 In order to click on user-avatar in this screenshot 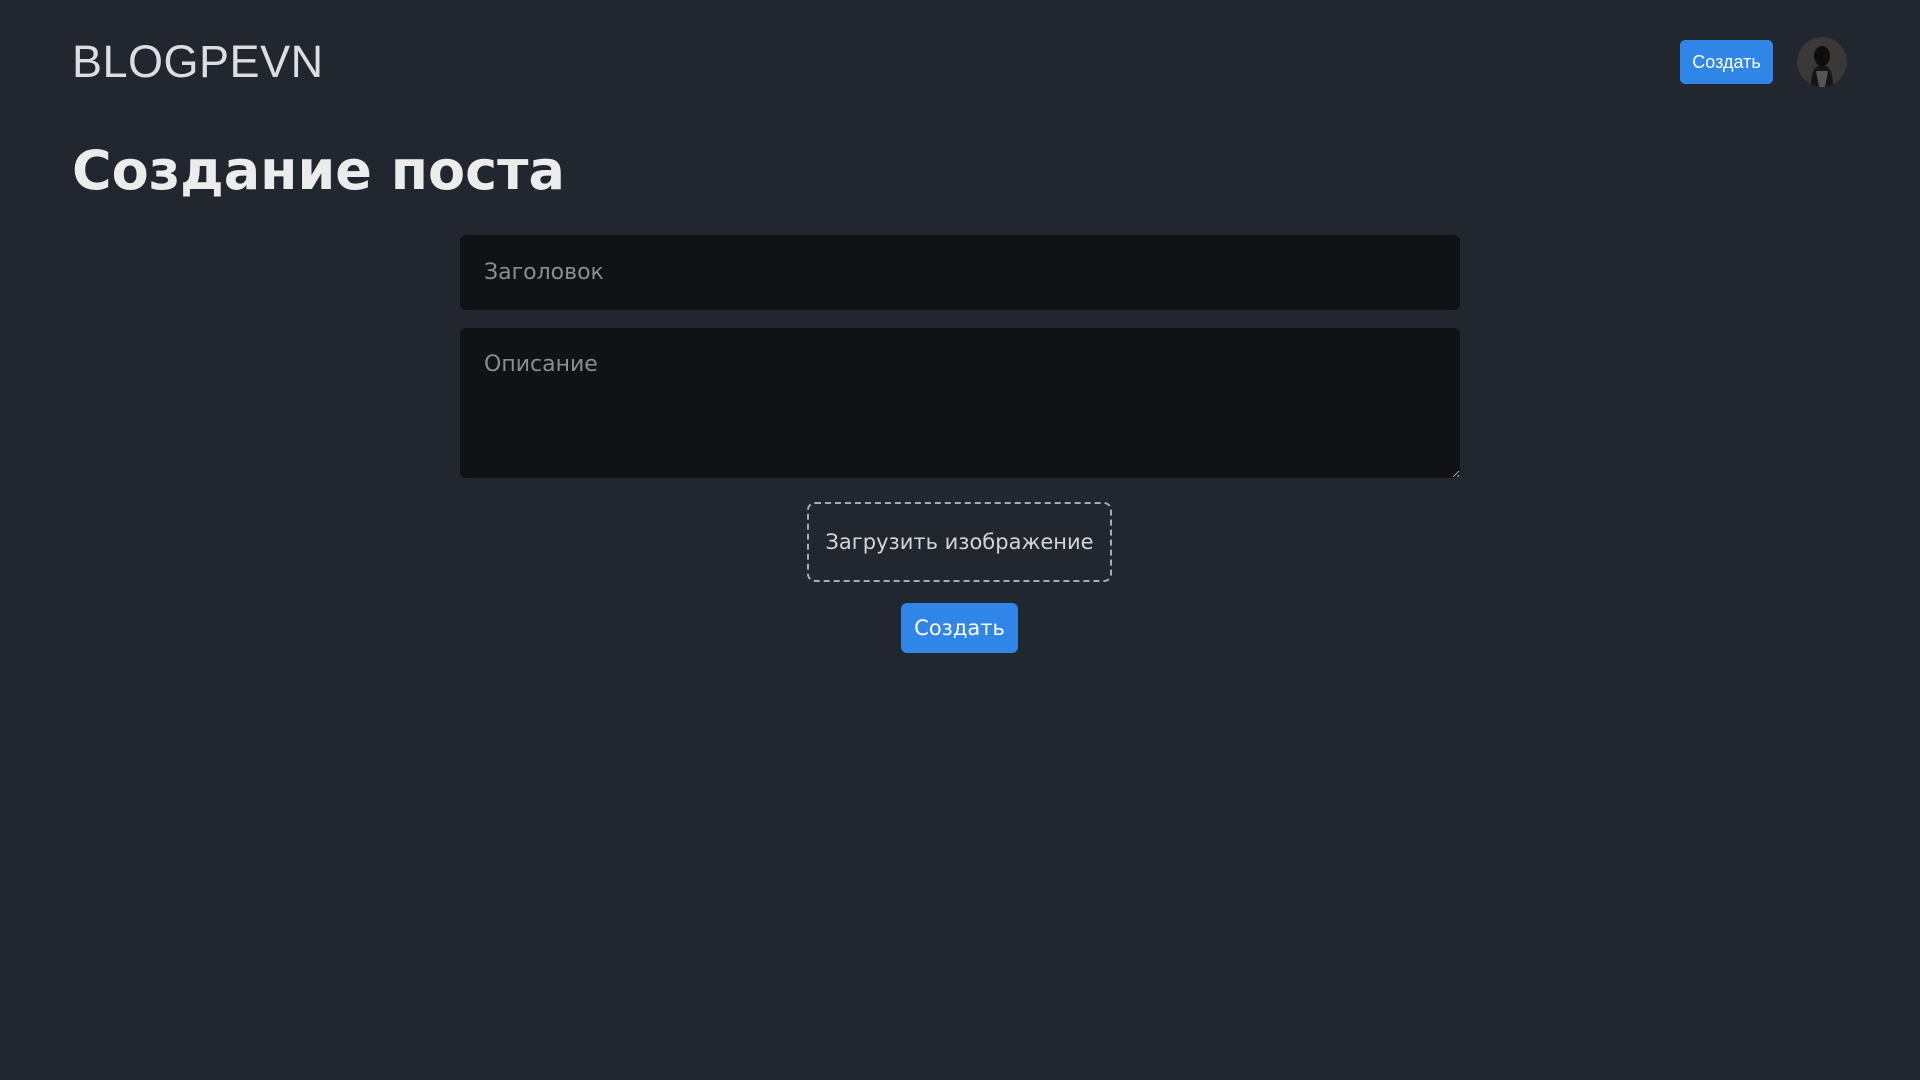, I will do `click(1822, 62)`.